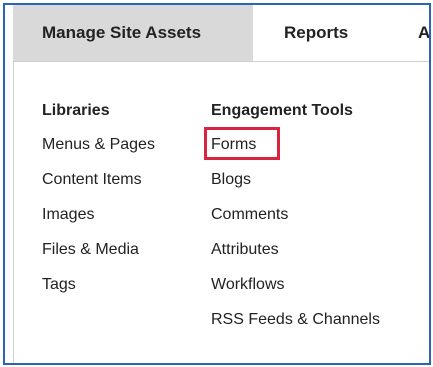 This screenshot has width=433, height=367. What do you see at coordinates (282, 110) in the screenshot?
I see `engagement-tools-heading: Engagement Tools` at bounding box center [282, 110].